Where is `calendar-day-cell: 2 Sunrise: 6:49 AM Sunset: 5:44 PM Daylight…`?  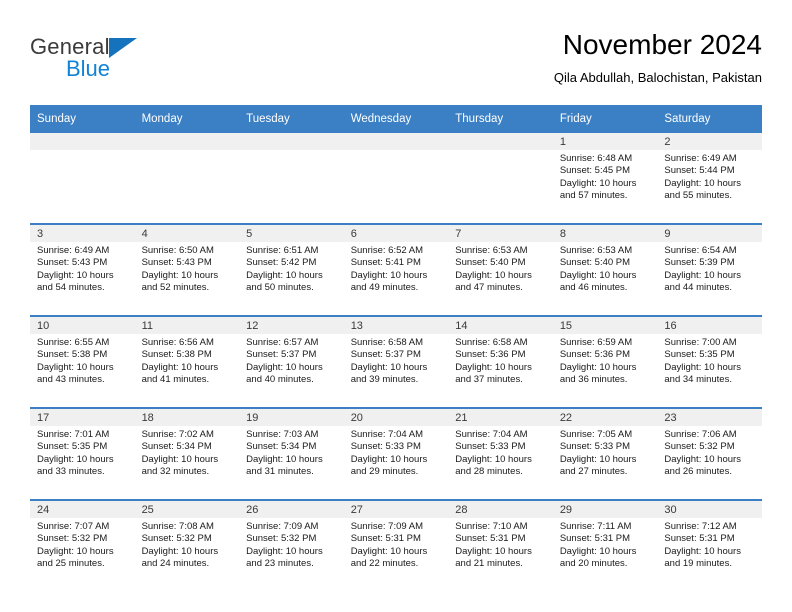
calendar-day-cell: 2 Sunrise: 6:49 AM Sunset: 5:44 PM Daylight… is located at coordinates (709, 178).